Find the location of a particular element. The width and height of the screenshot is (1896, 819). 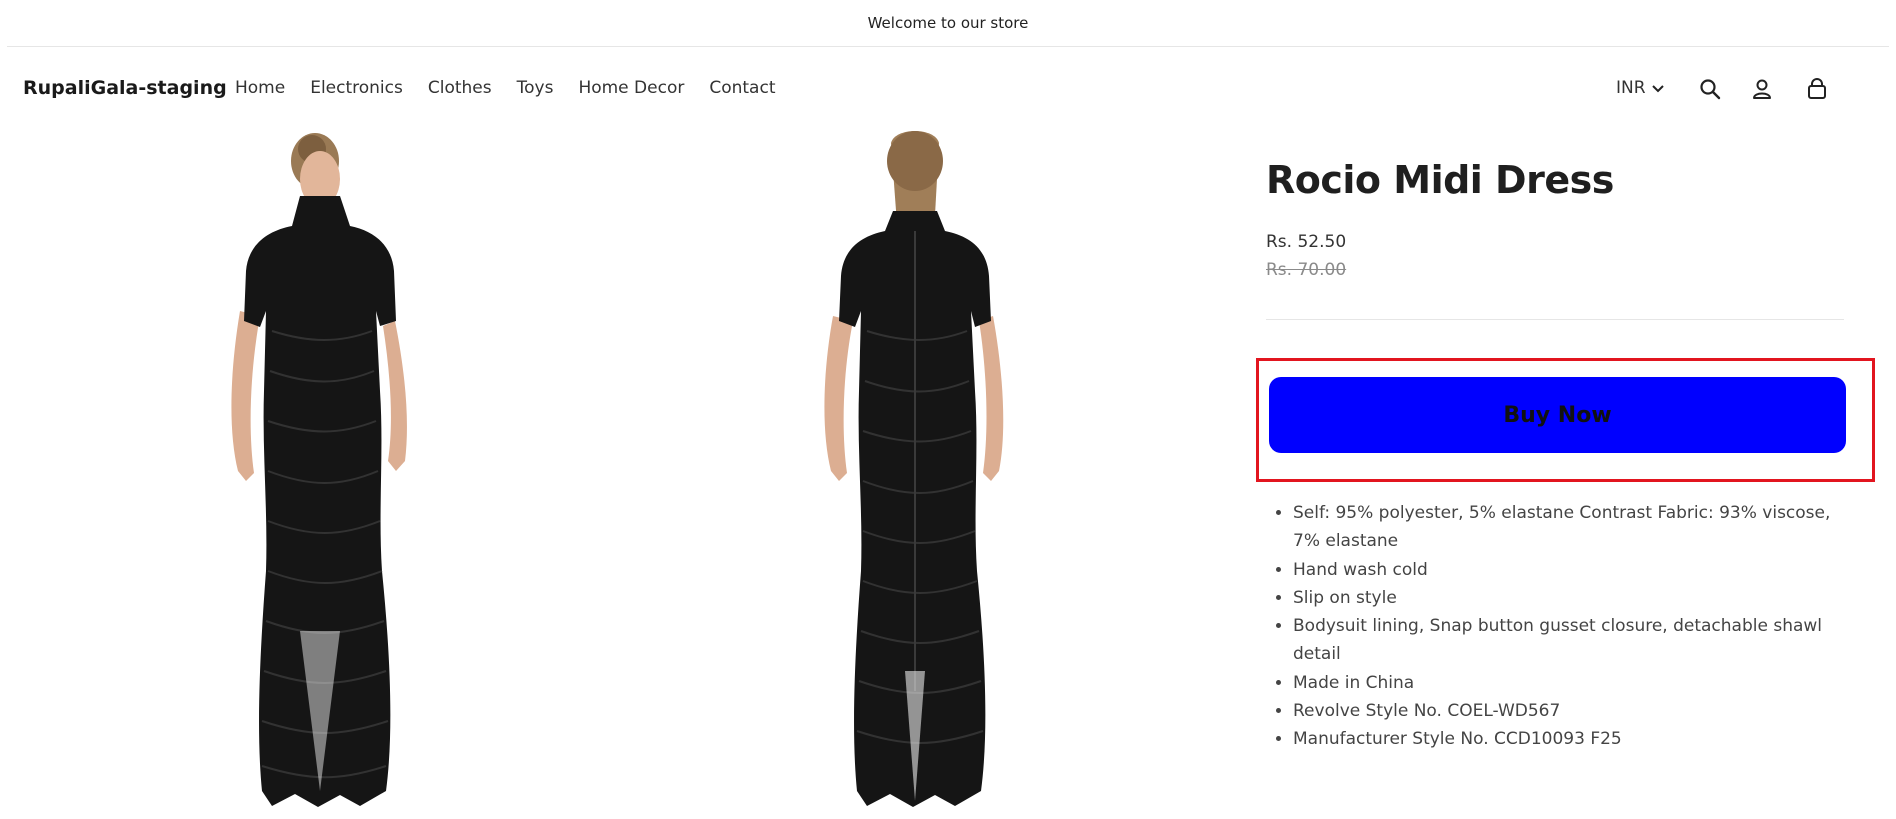

nav-toys: Toys is located at coordinates (535, 88).